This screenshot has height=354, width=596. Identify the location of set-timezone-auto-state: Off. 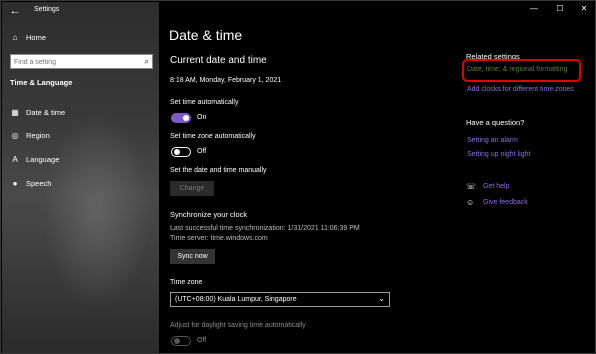
(202, 151).